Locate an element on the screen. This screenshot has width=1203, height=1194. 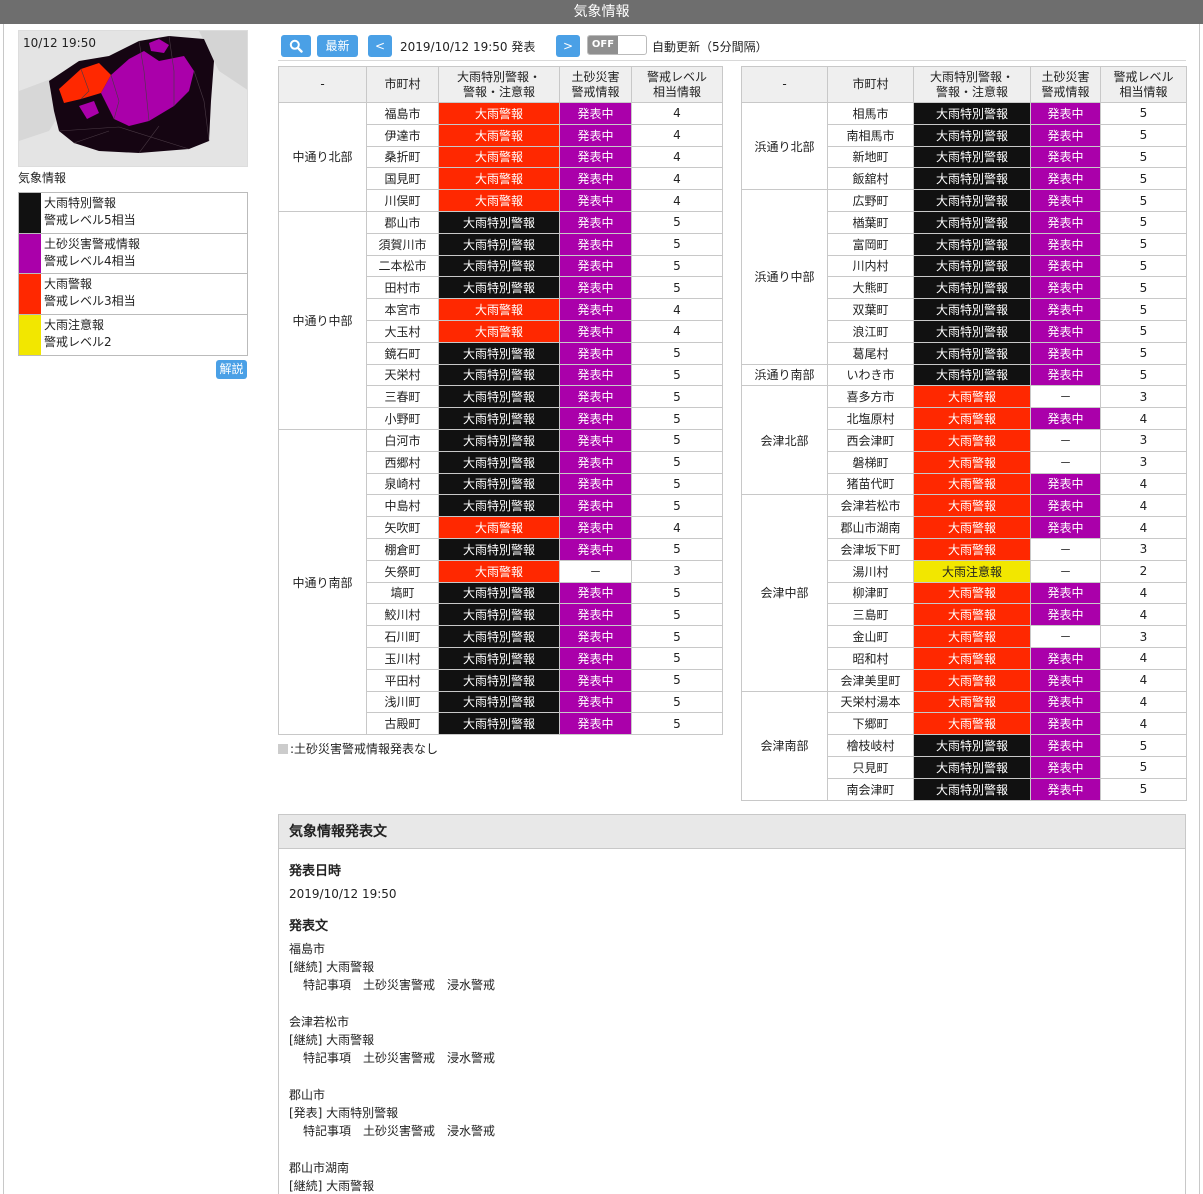
city-cell: 金山町 is located at coordinates (870, 636).